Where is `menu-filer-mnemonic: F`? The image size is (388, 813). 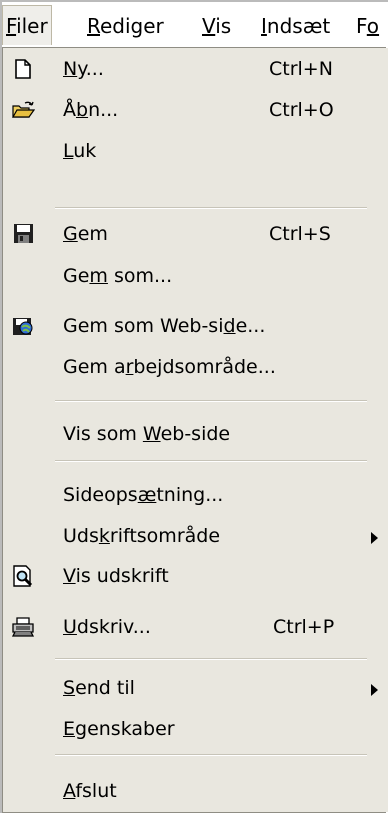 menu-filer-mnemonic: F is located at coordinates (11, 26).